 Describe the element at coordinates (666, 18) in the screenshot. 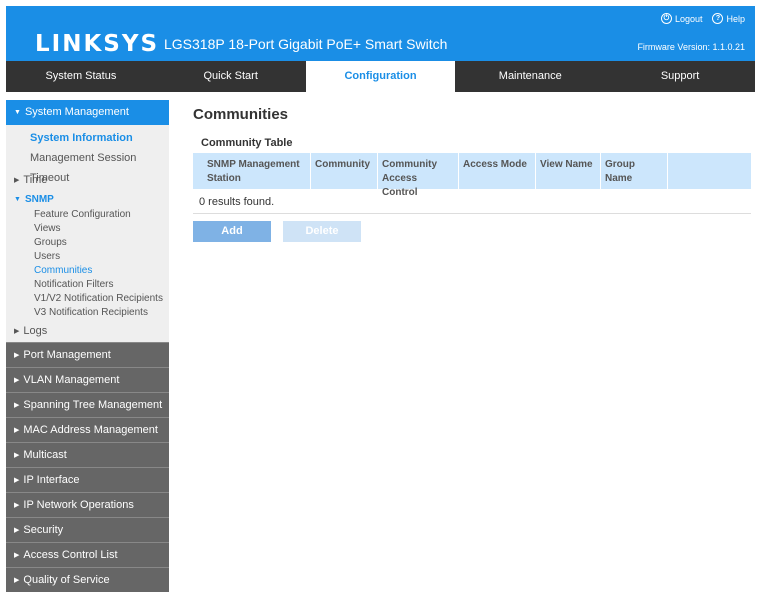

I see `power-icon: ⏻` at that location.